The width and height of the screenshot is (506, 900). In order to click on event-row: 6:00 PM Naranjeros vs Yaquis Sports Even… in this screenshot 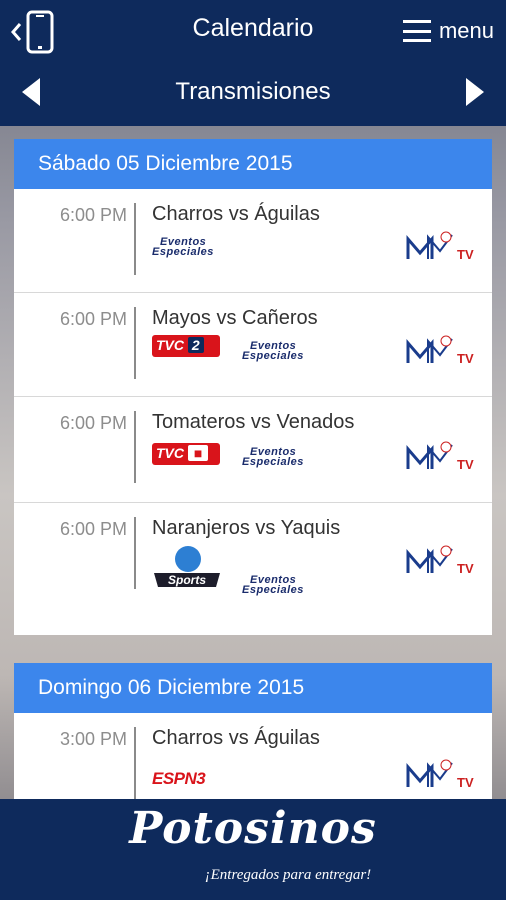, I will do `click(253, 569)`.